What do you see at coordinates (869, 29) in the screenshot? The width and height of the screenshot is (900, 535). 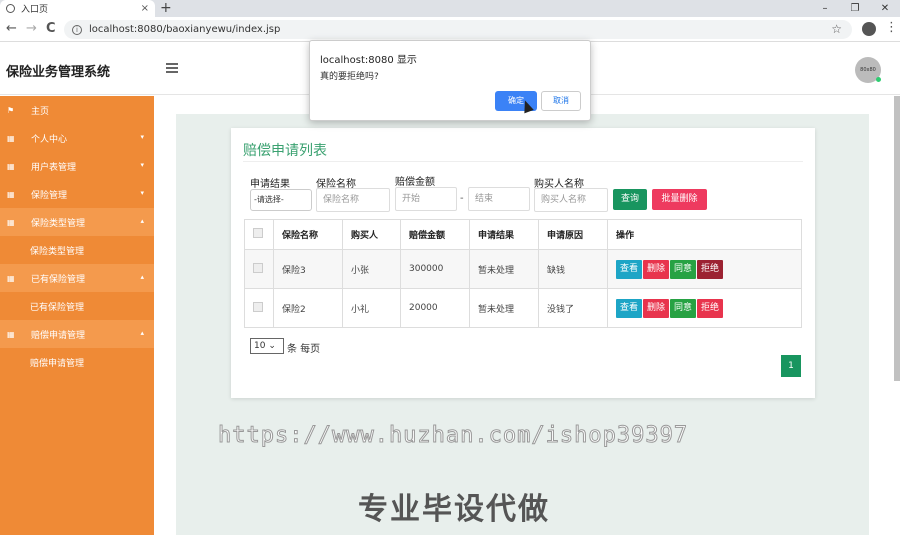 I see `profile-icon` at bounding box center [869, 29].